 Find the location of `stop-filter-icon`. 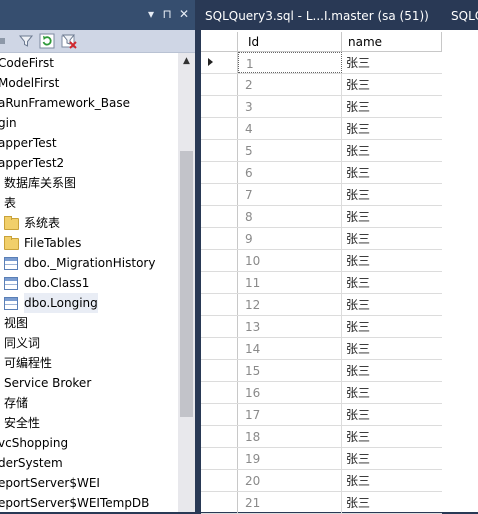

stop-filter-icon is located at coordinates (69, 41).